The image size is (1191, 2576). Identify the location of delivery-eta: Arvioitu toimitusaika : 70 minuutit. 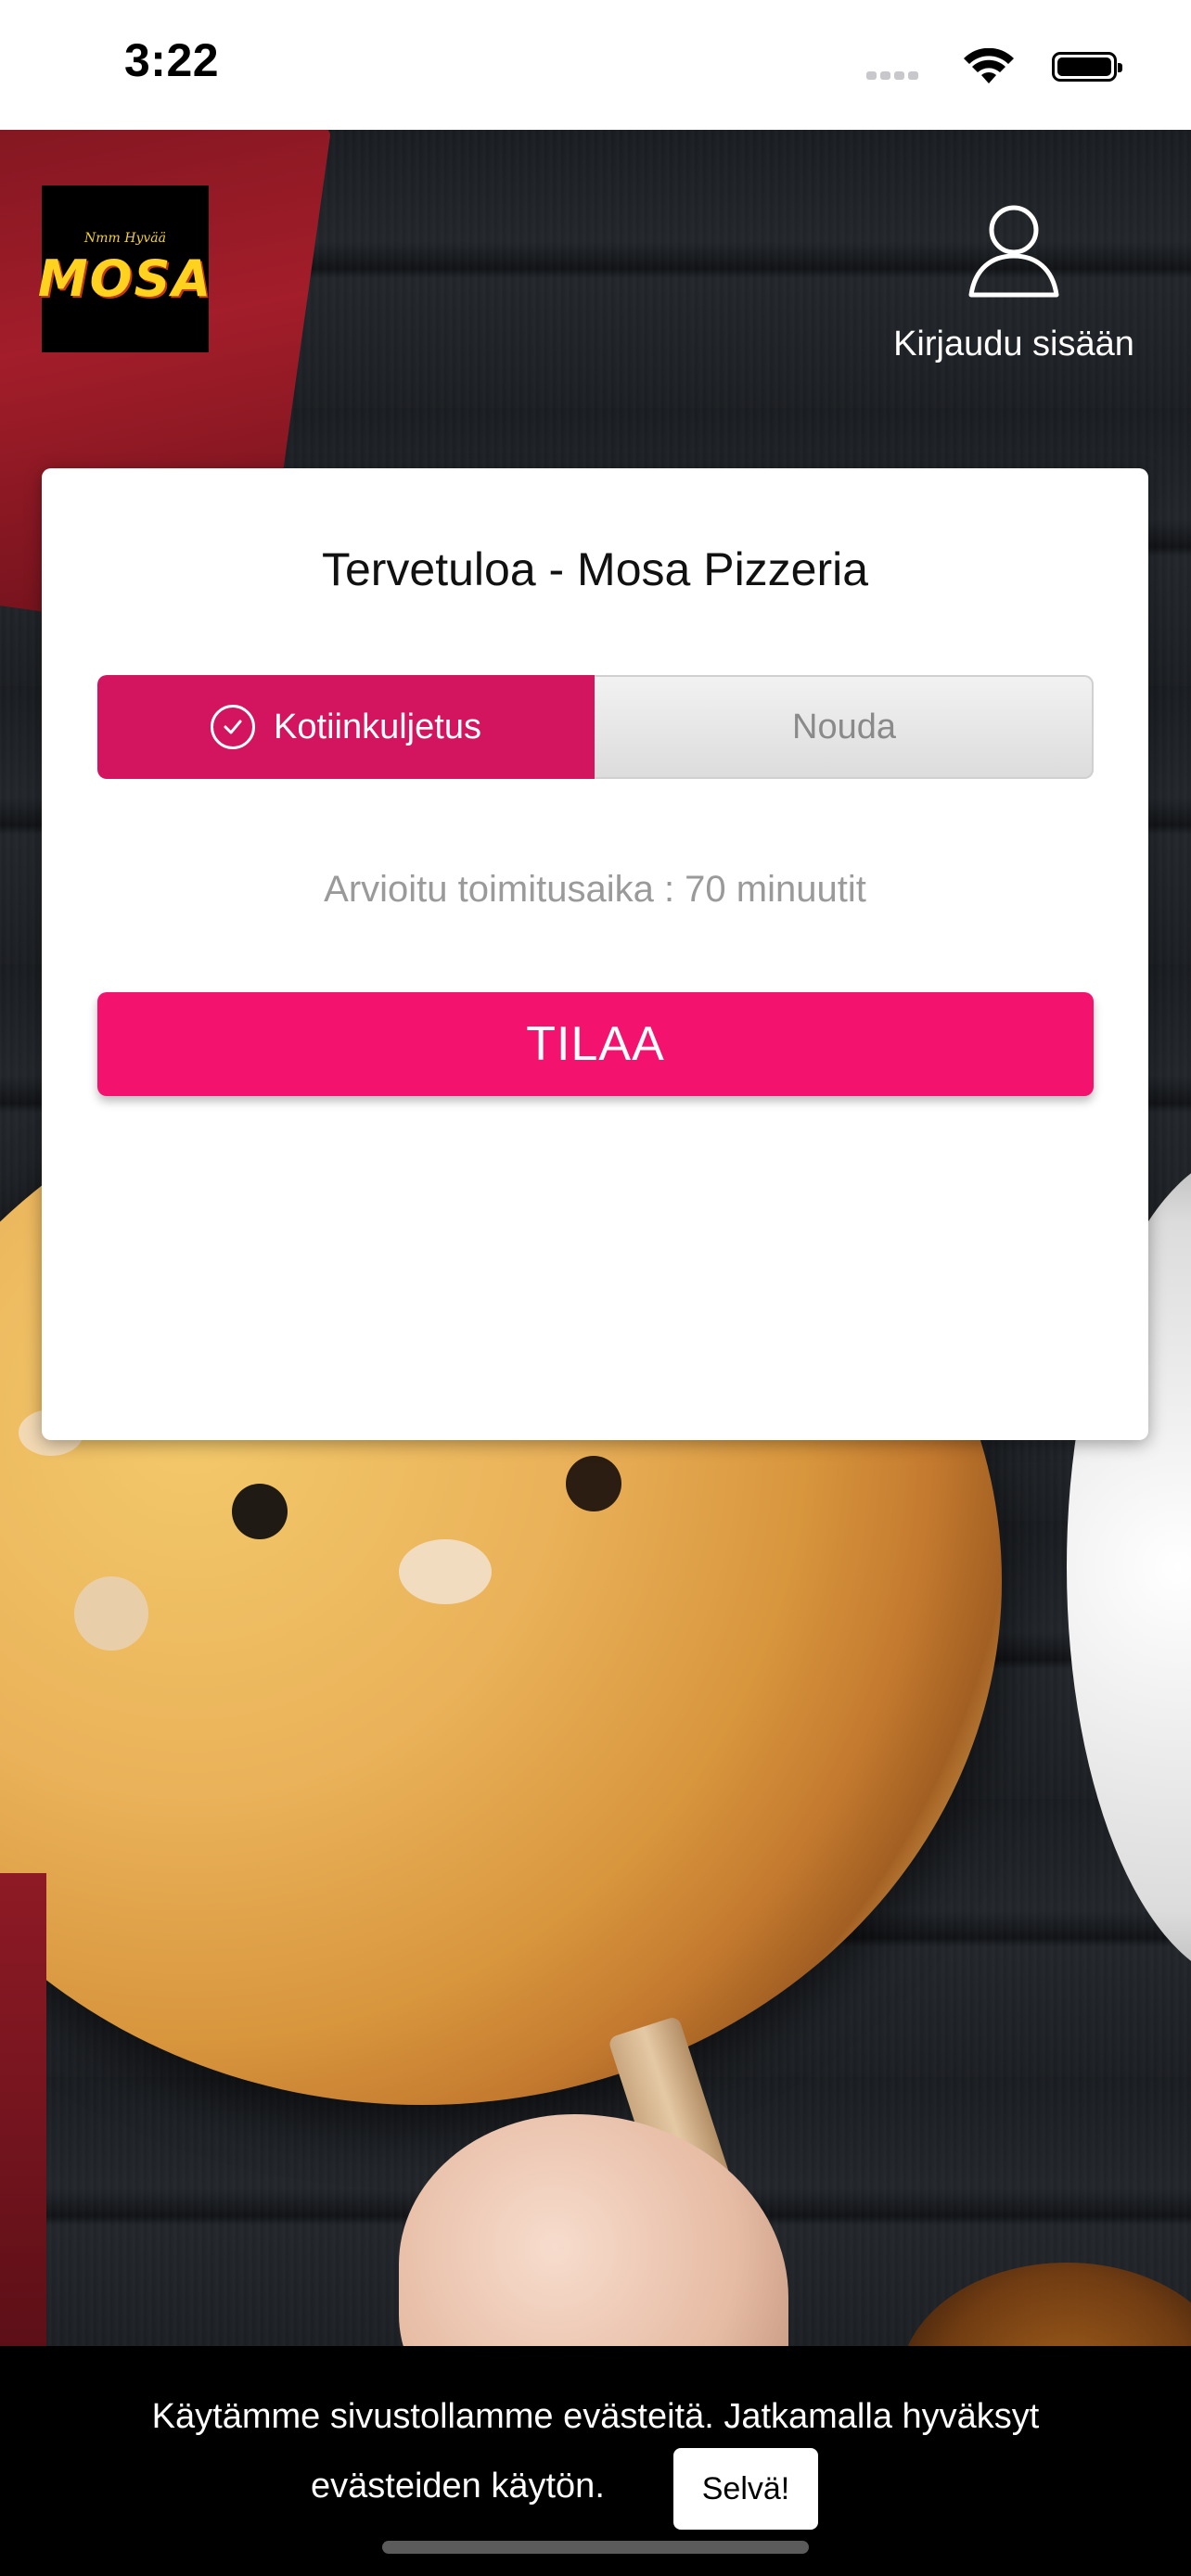
(595, 890).